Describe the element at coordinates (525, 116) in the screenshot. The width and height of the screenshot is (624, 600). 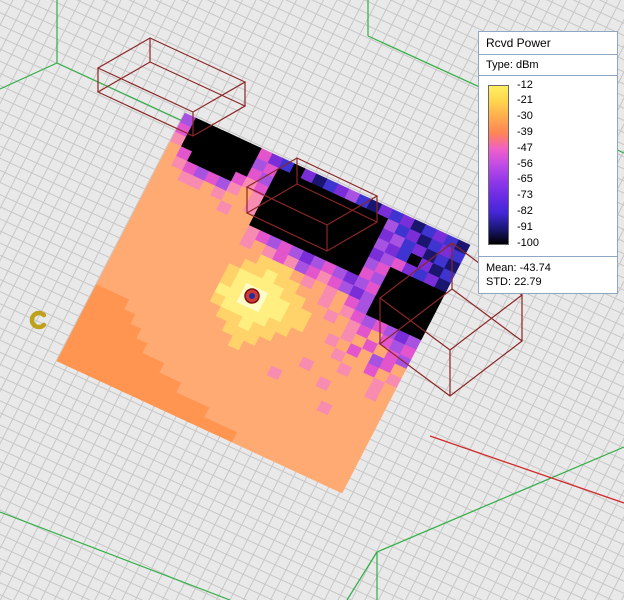
I see `colorbar-tick: -30` at that location.